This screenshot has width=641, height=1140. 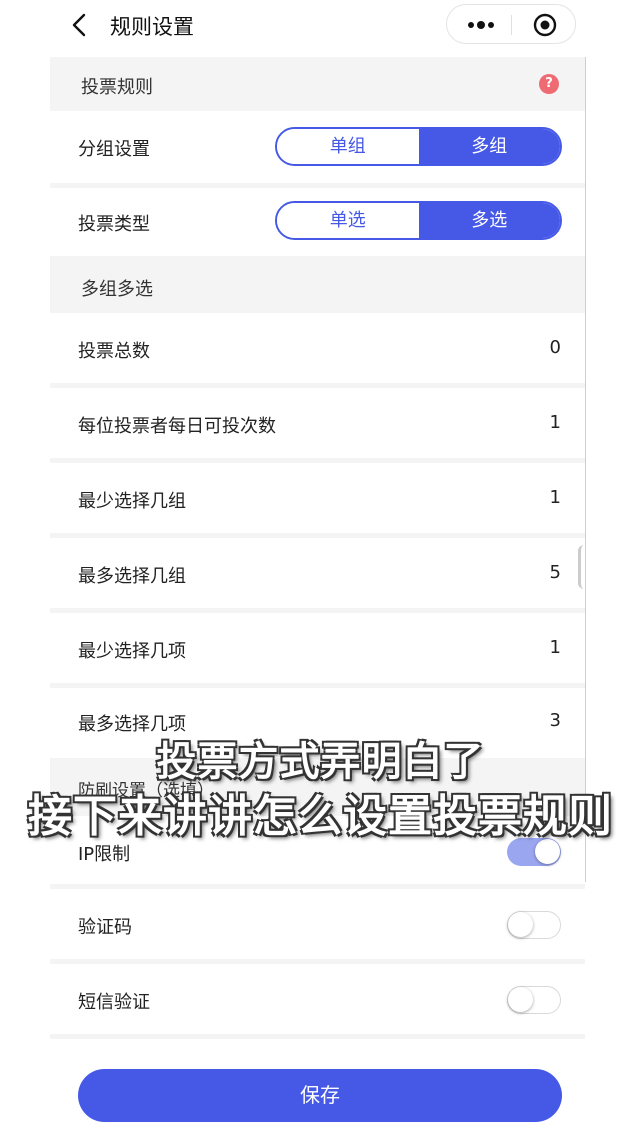 I want to click on captcha-toggle, so click(x=534, y=925).